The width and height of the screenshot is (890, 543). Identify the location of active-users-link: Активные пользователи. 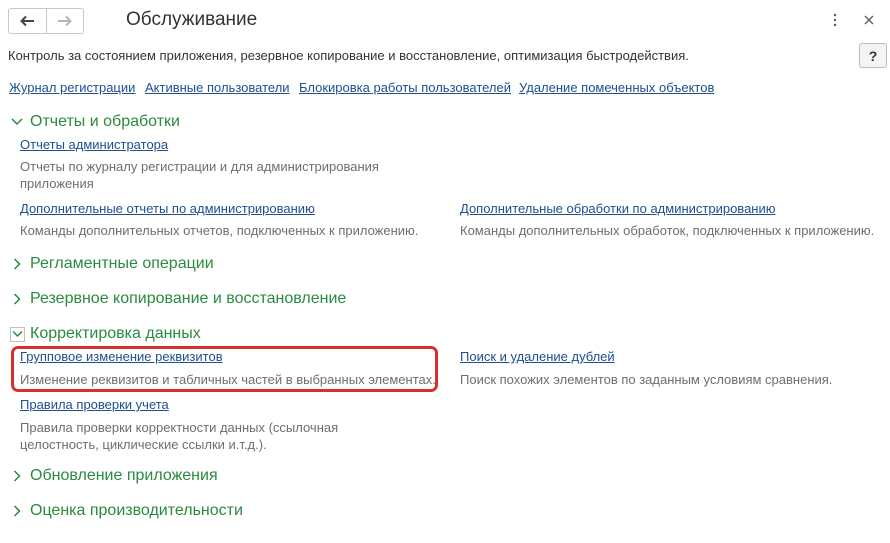
(217, 87).